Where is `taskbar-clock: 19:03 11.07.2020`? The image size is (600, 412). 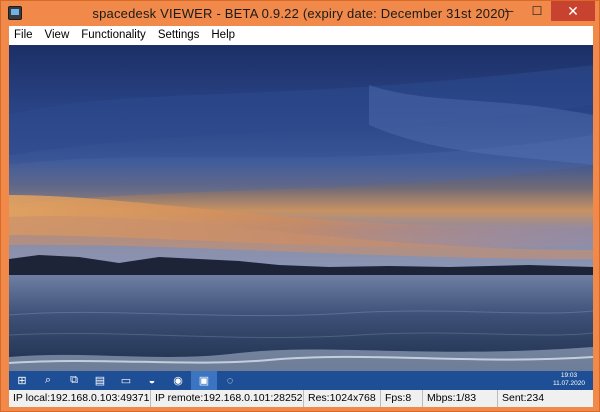
taskbar-clock: 19:03 11.07.2020 is located at coordinates (569, 380).